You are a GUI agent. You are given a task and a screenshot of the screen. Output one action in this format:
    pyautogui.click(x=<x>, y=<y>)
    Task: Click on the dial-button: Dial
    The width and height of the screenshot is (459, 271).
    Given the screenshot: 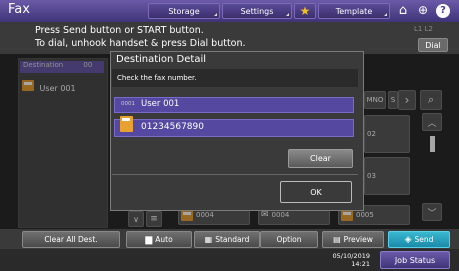 What is the action you would take?
    pyautogui.click(x=433, y=45)
    